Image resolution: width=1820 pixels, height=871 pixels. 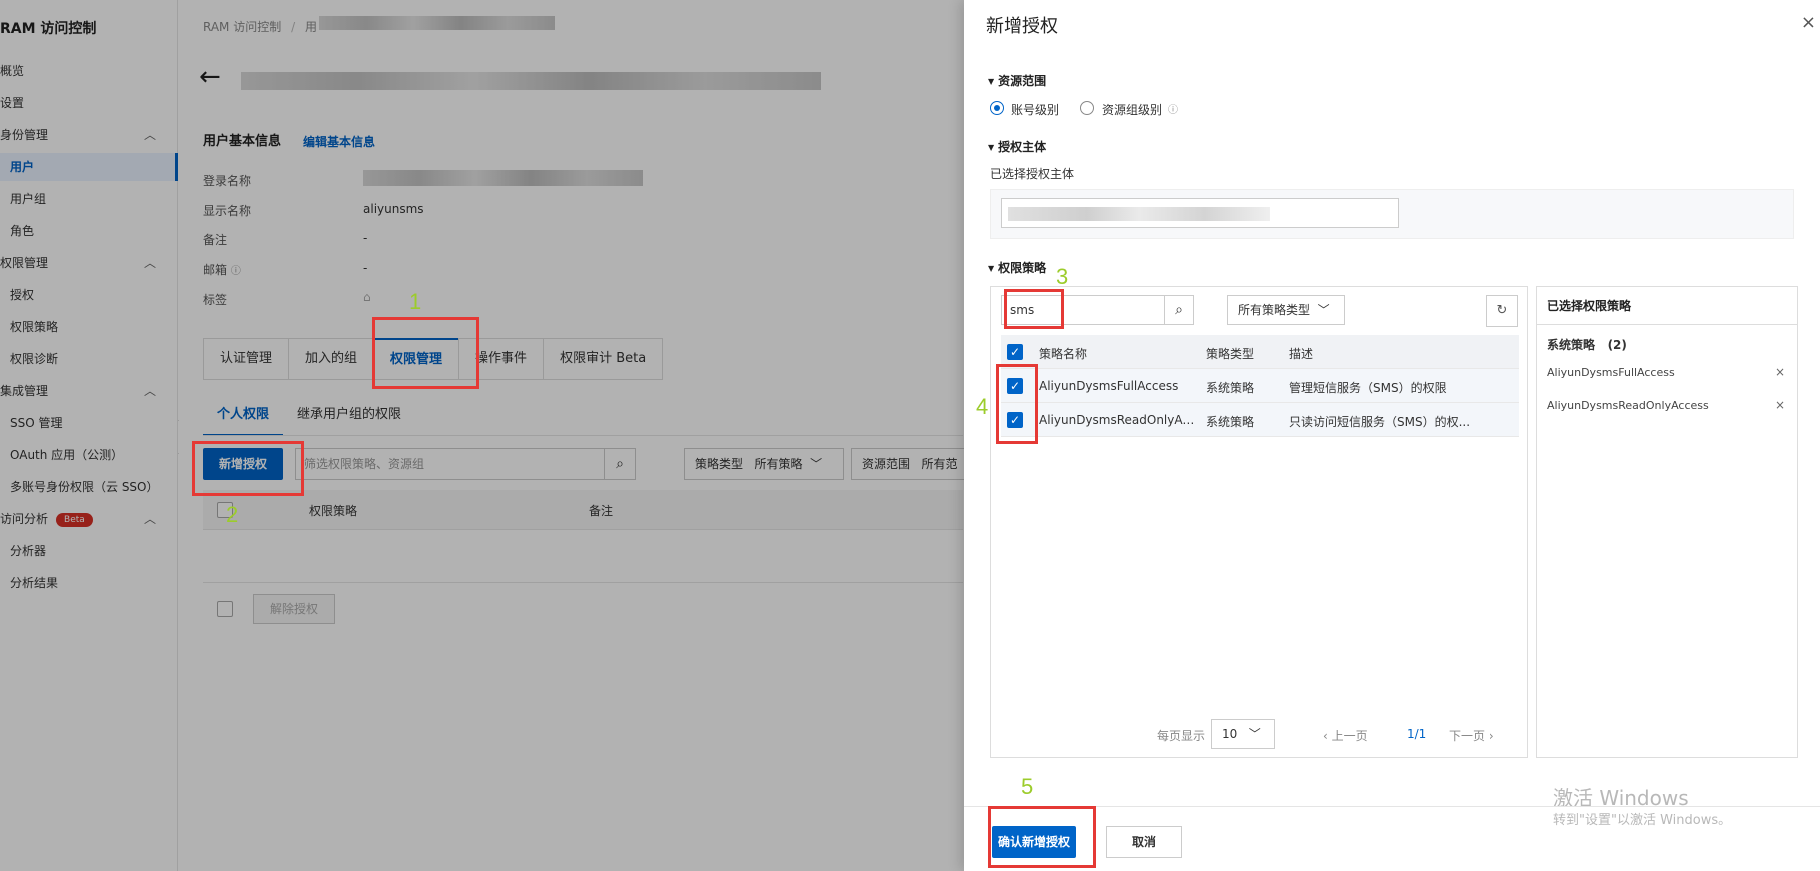 What do you see at coordinates (1087, 108) in the screenshot?
I see `radio-resource-group-level` at bounding box center [1087, 108].